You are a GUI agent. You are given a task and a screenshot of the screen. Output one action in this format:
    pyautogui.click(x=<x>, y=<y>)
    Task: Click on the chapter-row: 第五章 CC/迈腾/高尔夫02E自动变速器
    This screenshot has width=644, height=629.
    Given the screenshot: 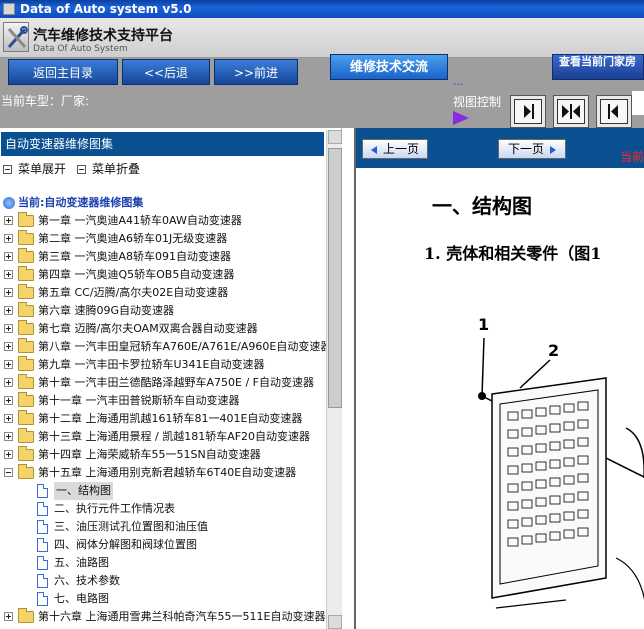 What is the action you would take?
    pyautogui.click(x=163, y=293)
    